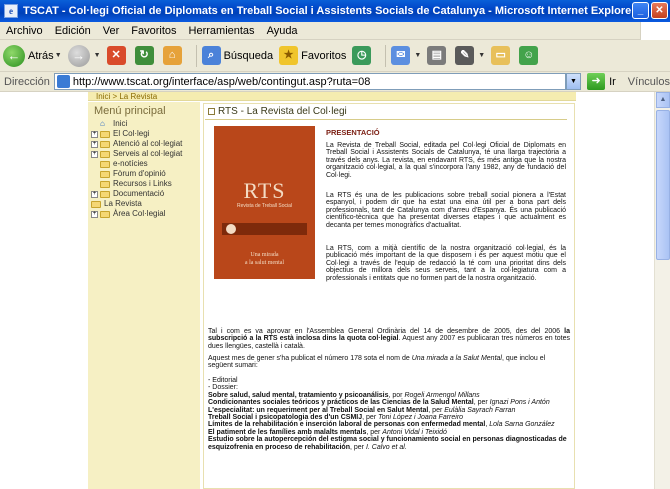 This screenshot has height=489, width=670. Describe the element at coordinates (573, 81) in the screenshot. I see `address-dropdown: ▼` at that location.